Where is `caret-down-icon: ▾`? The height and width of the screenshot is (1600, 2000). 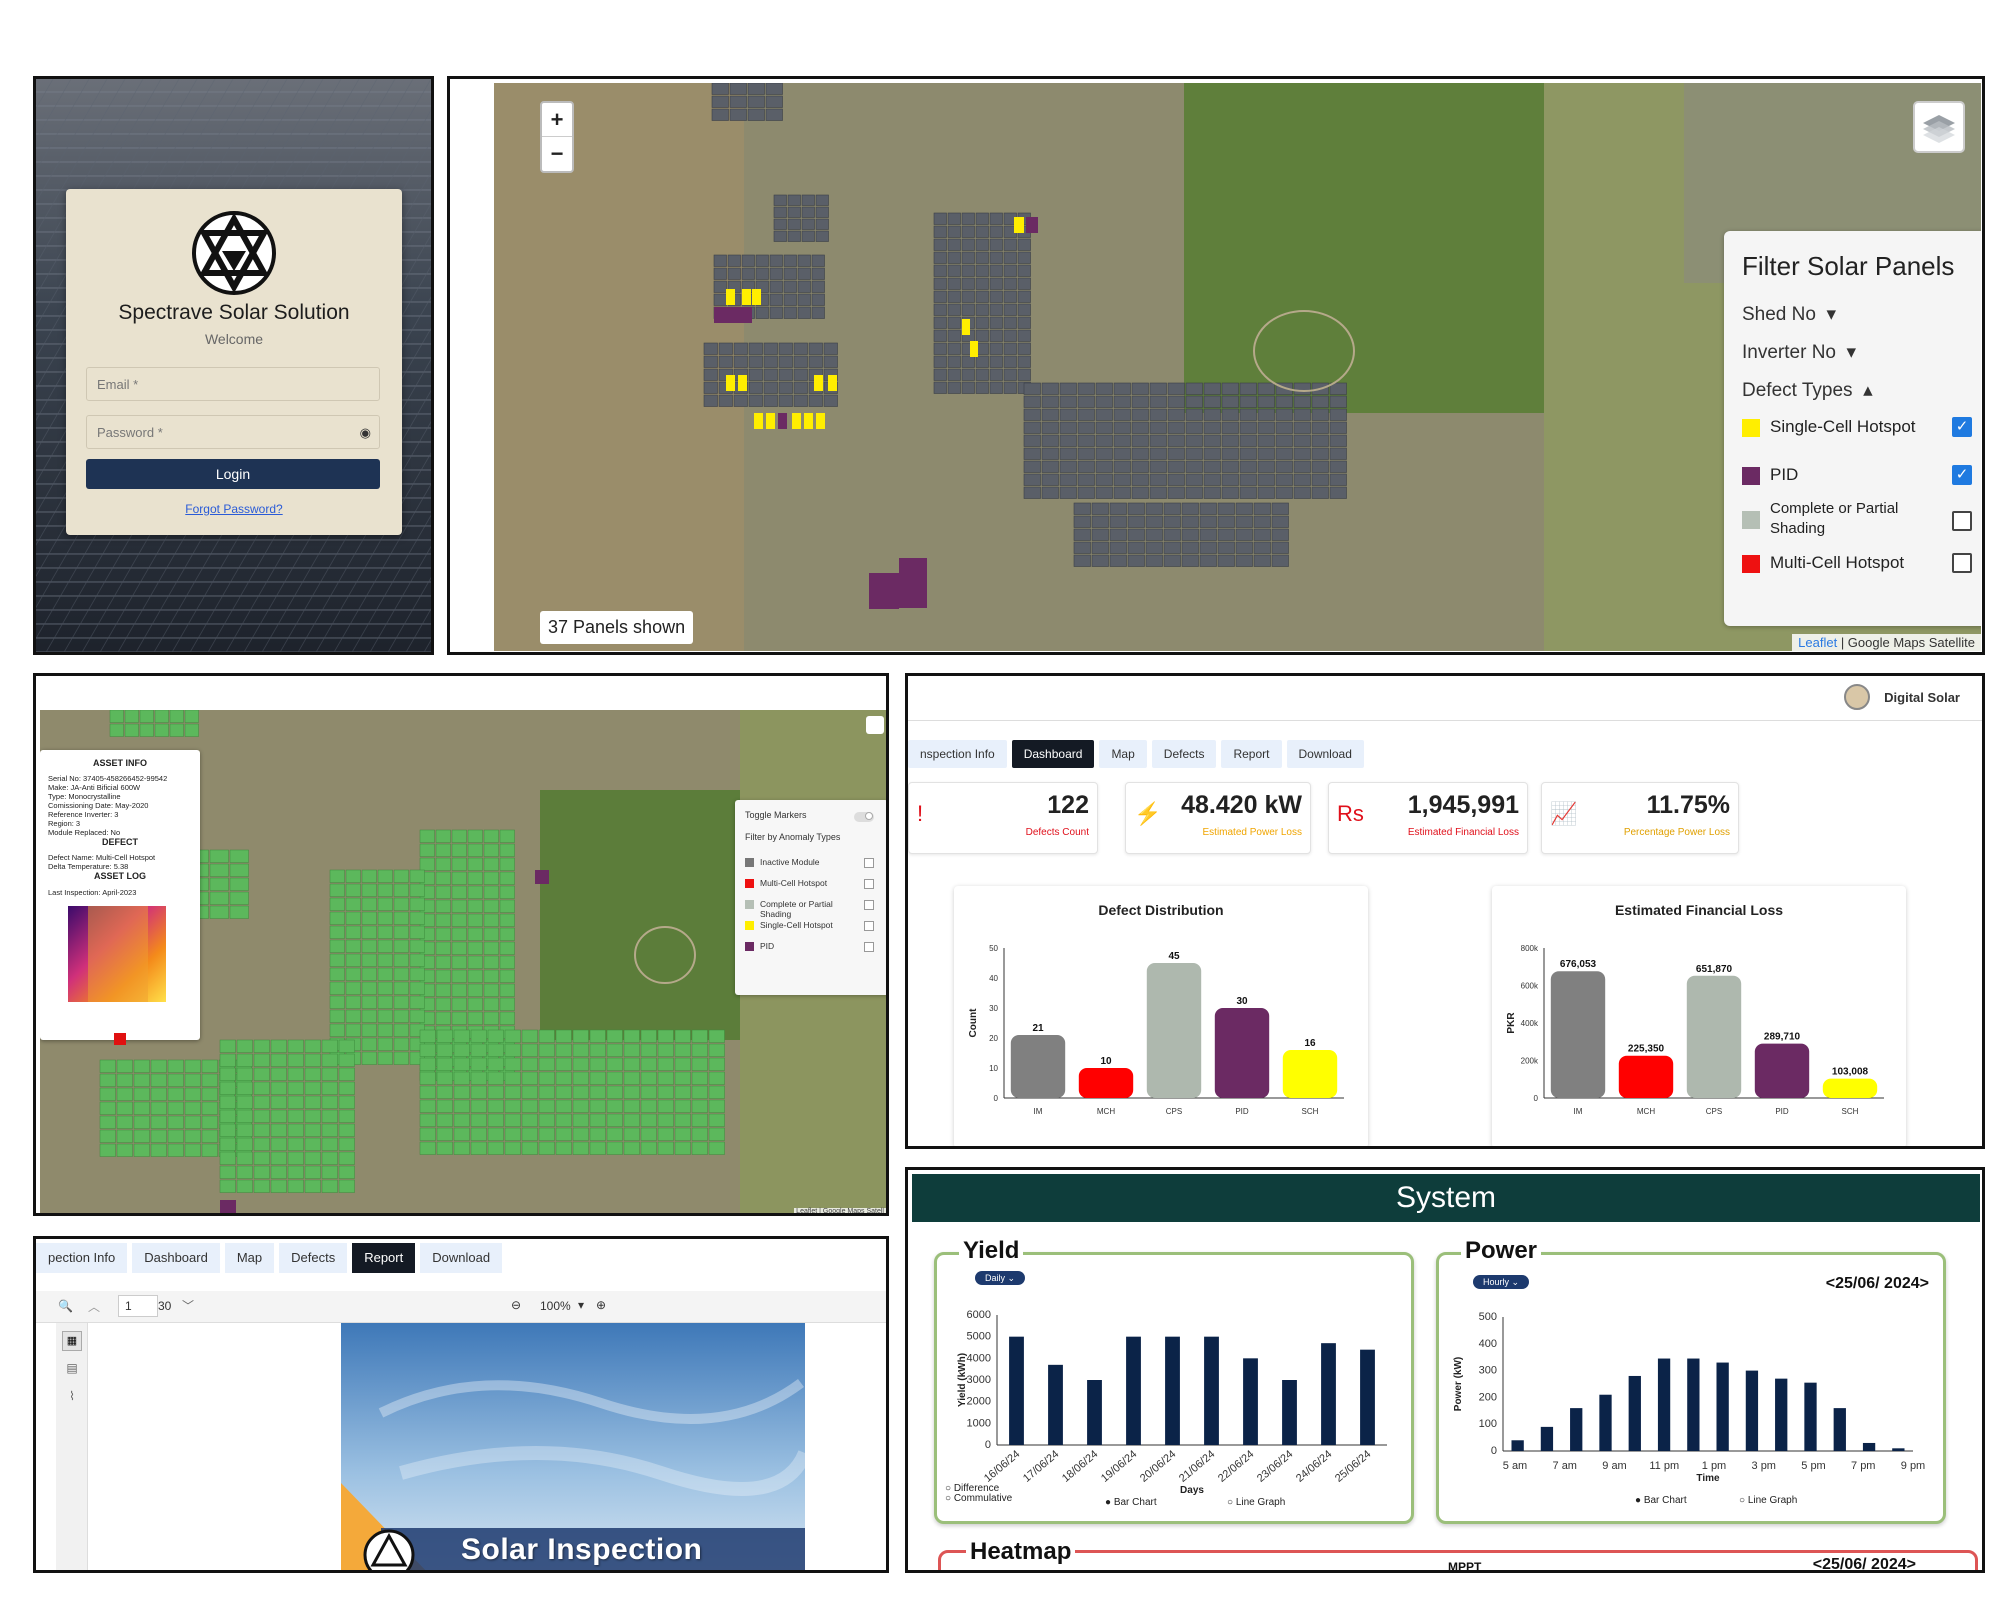 caret-down-icon: ▾ is located at coordinates (581, 1305).